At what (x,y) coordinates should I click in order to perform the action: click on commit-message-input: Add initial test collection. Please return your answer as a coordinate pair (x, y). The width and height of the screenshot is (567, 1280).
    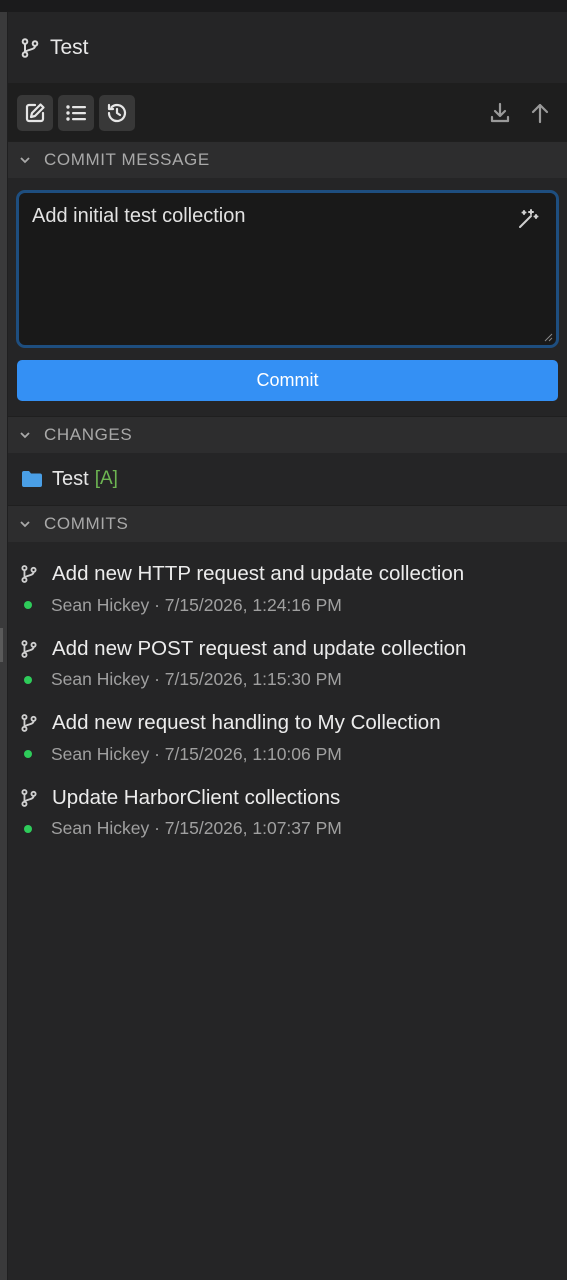
    Looking at the image, I should click on (287, 269).